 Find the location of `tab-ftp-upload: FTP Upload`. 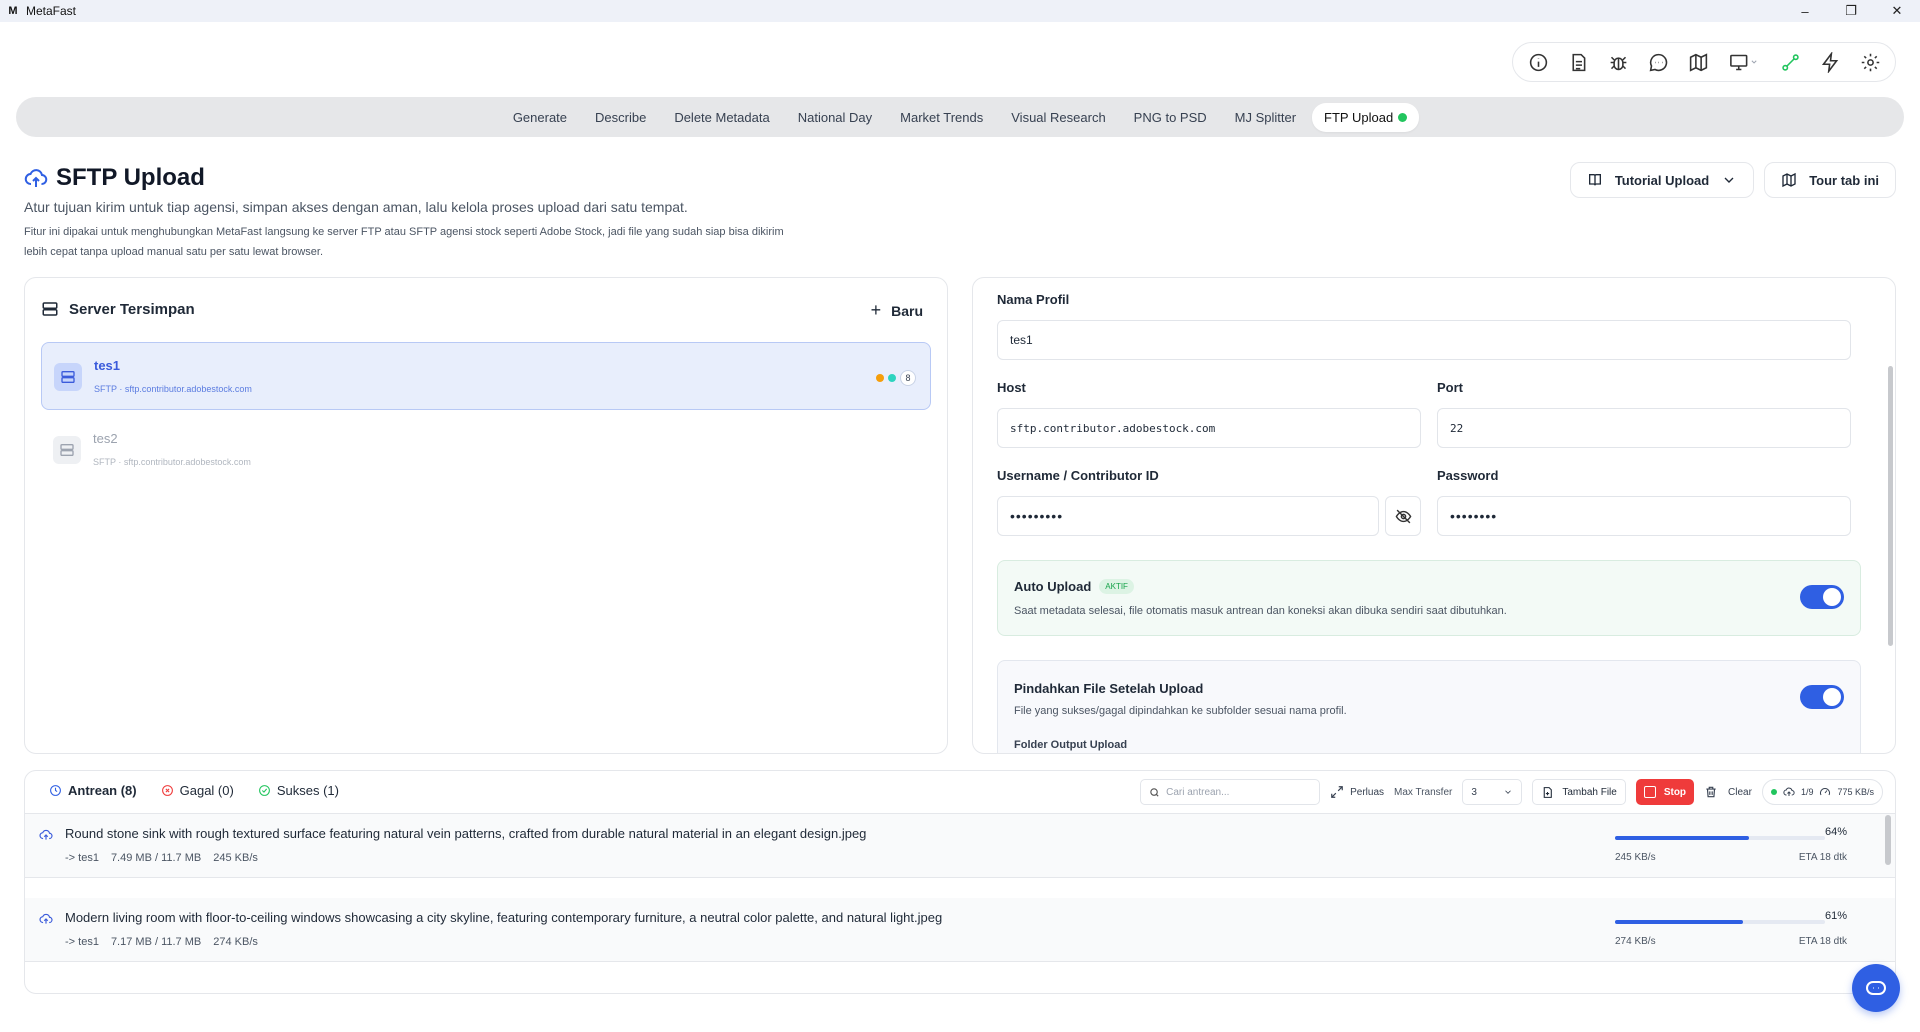

tab-ftp-upload: FTP Upload is located at coordinates (1366, 117).